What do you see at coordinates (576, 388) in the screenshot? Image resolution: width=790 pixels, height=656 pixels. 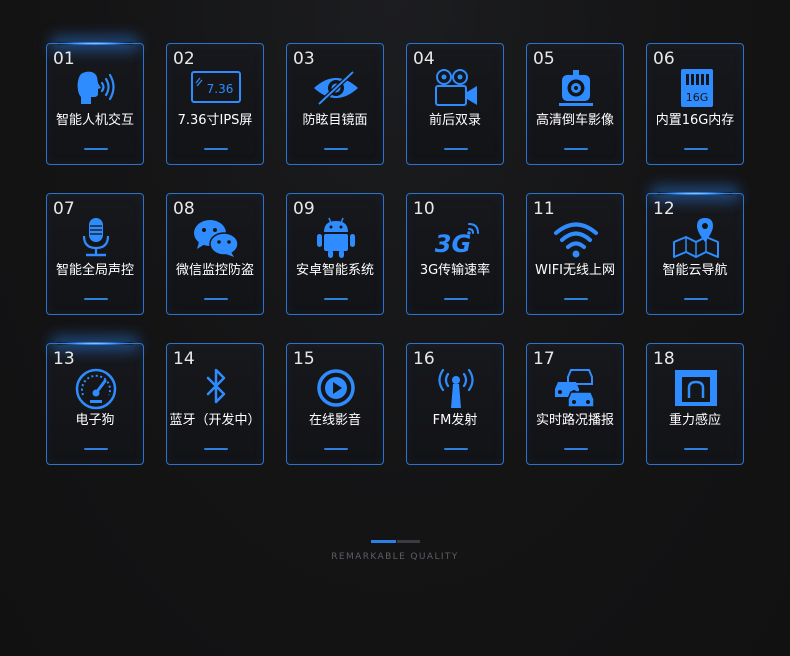 I see `traffic-cars-icon` at bounding box center [576, 388].